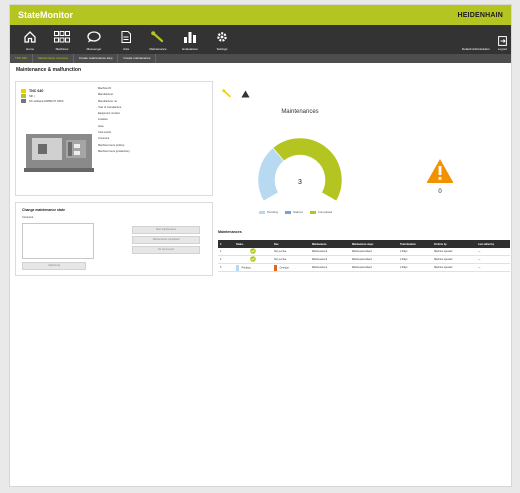 The width and height of the screenshot is (520, 493). What do you see at coordinates (253, 244) in the screenshot?
I see `col-status: Status` at bounding box center [253, 244].